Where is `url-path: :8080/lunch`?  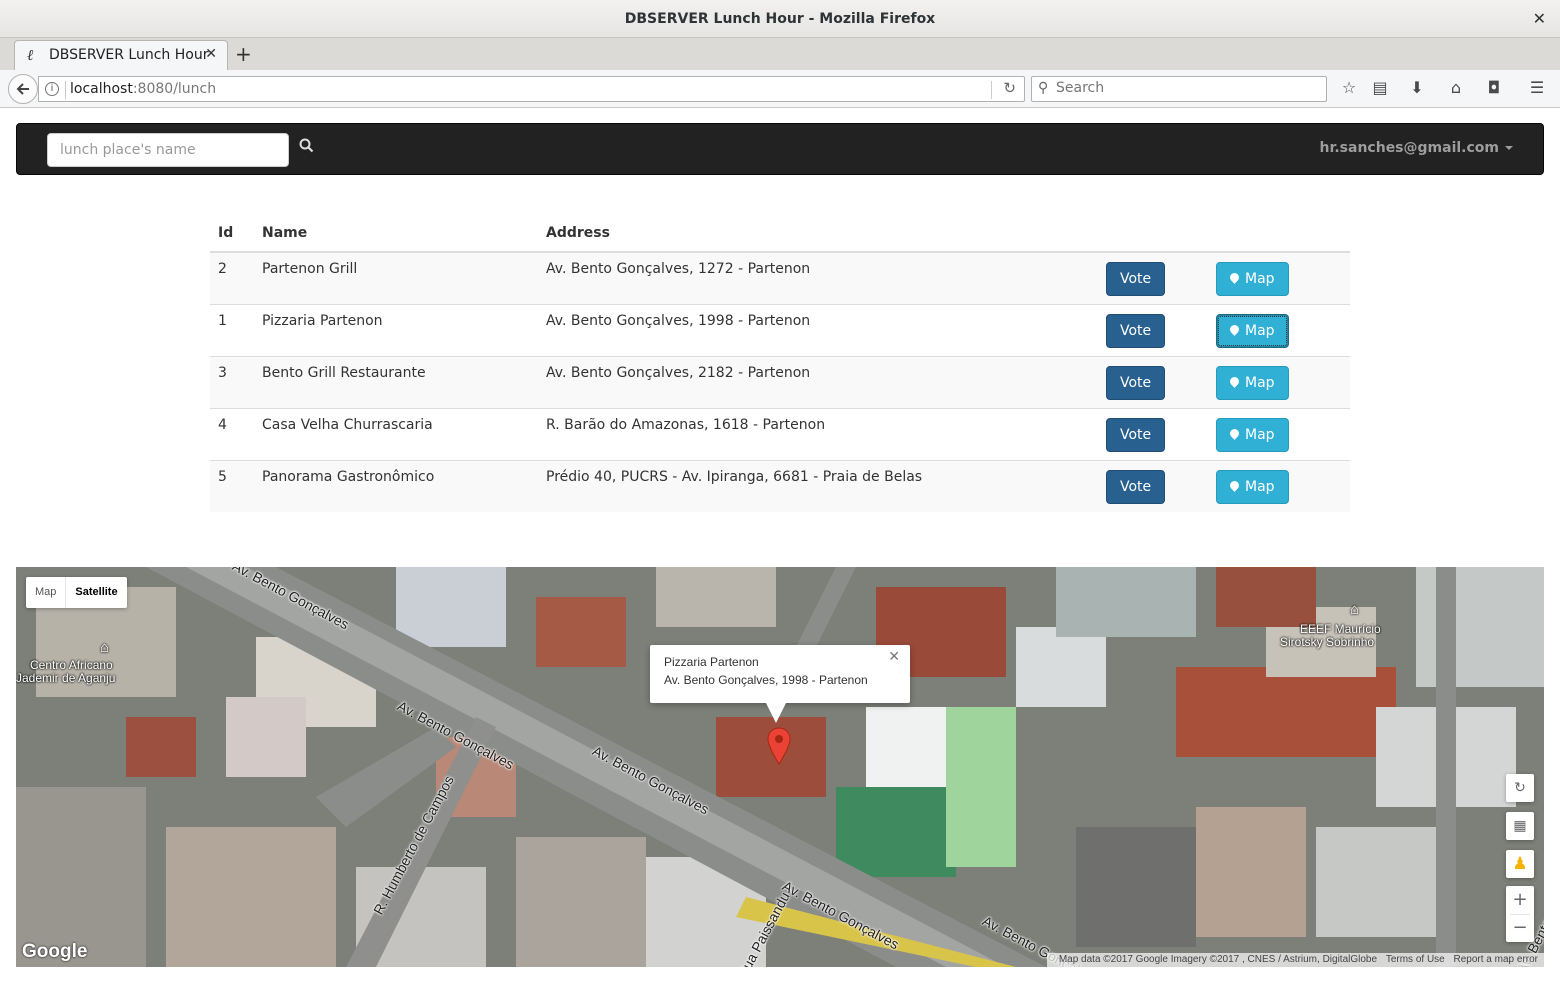 url-path: :8080/lunch is located at coordinates (174, 89).